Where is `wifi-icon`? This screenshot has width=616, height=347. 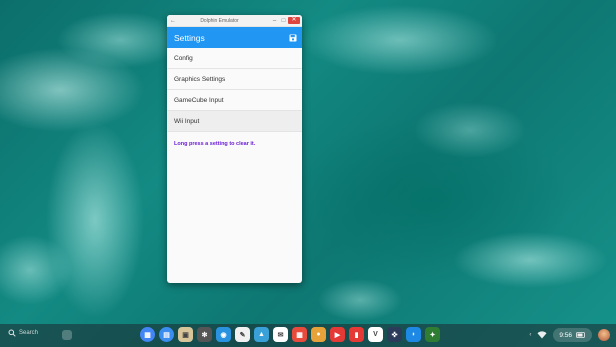
wifi-icon is located at coordinates (542, 335).